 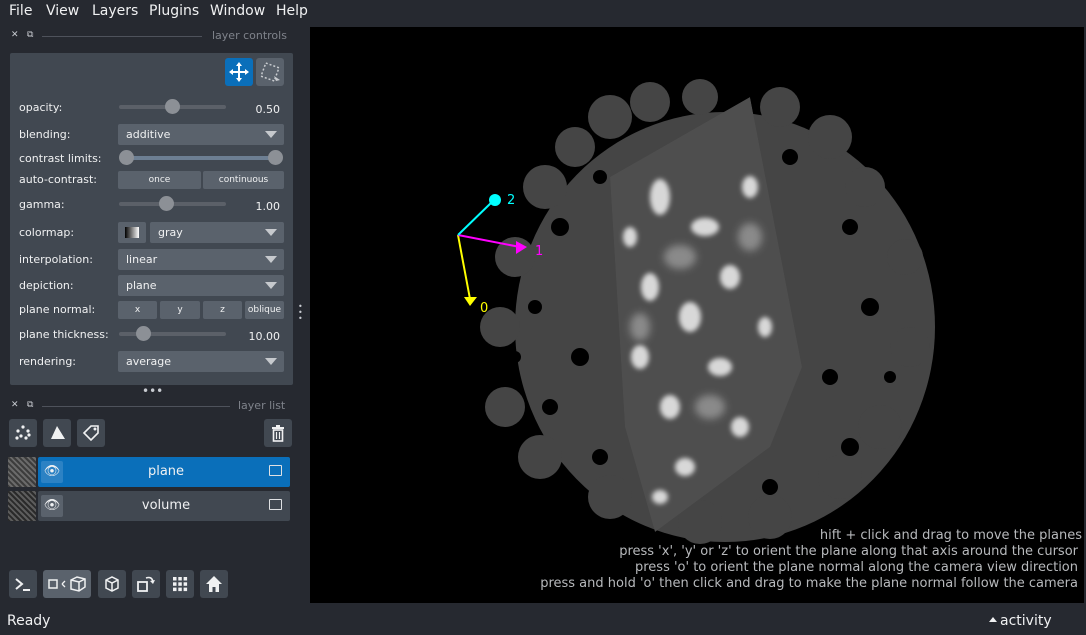 What do you see at coordinates (57, 309) in the screenshot?
I see `plane-normal-label: plane normal:` at bounding box center [57, 309].